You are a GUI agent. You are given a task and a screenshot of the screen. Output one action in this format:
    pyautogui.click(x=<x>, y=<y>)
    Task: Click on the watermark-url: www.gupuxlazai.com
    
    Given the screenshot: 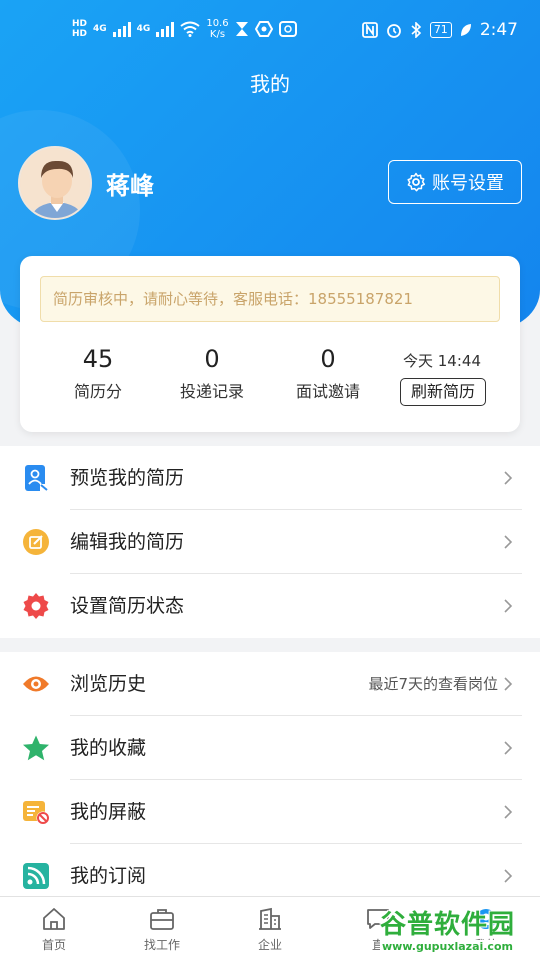 What is the action you would take?
    pyautogui.click(x=447, y=946)
    